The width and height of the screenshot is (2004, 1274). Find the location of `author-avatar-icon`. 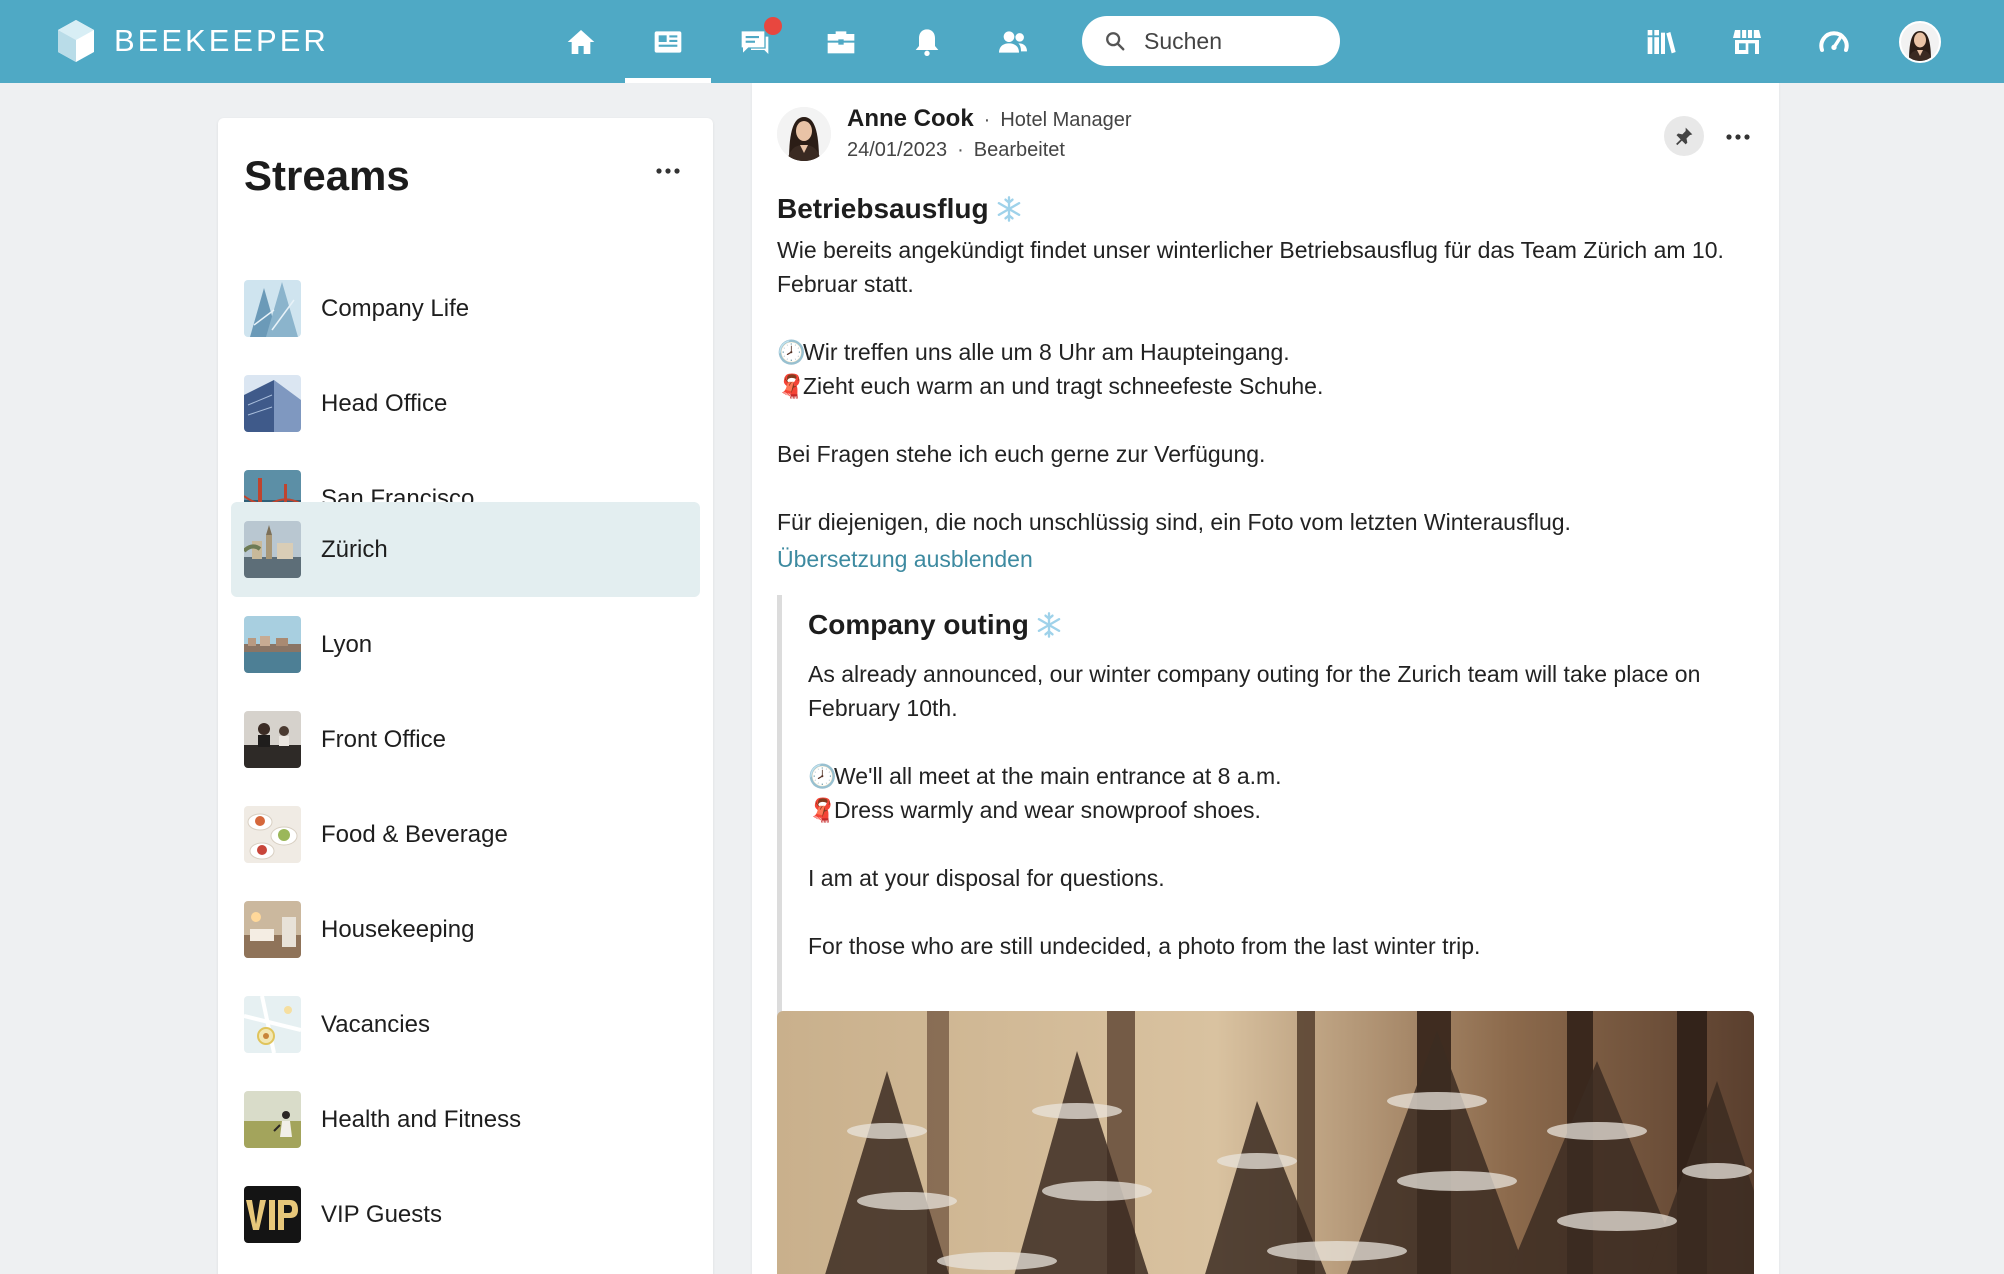

author-avatar-icon is located at coordinates (804, 134).